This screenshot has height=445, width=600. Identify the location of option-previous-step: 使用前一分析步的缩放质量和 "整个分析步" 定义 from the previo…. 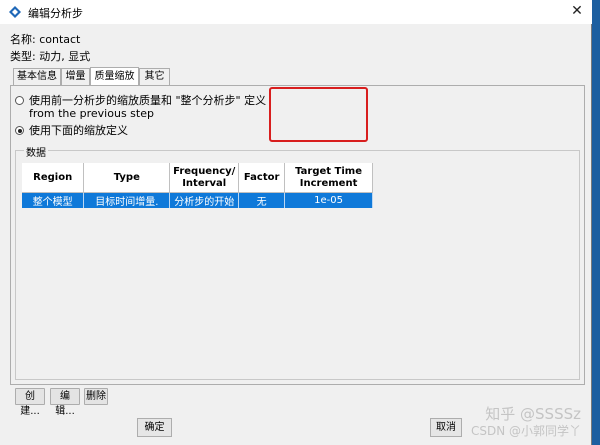
(140, 107).